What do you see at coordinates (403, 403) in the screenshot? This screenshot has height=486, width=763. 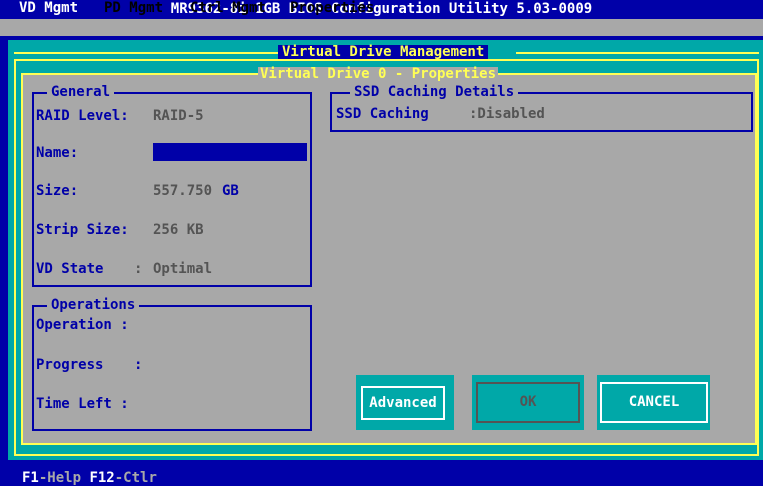 I see `advanced-button: Advanced` at bounding box center [403, 403].